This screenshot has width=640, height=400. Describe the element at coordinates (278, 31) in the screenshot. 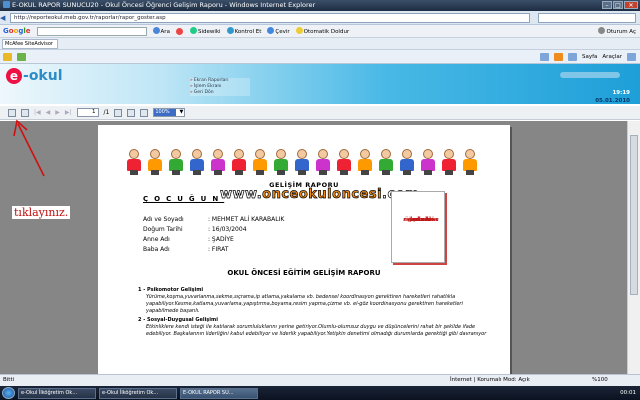

I see `cevir-button: Çevir` at that location.